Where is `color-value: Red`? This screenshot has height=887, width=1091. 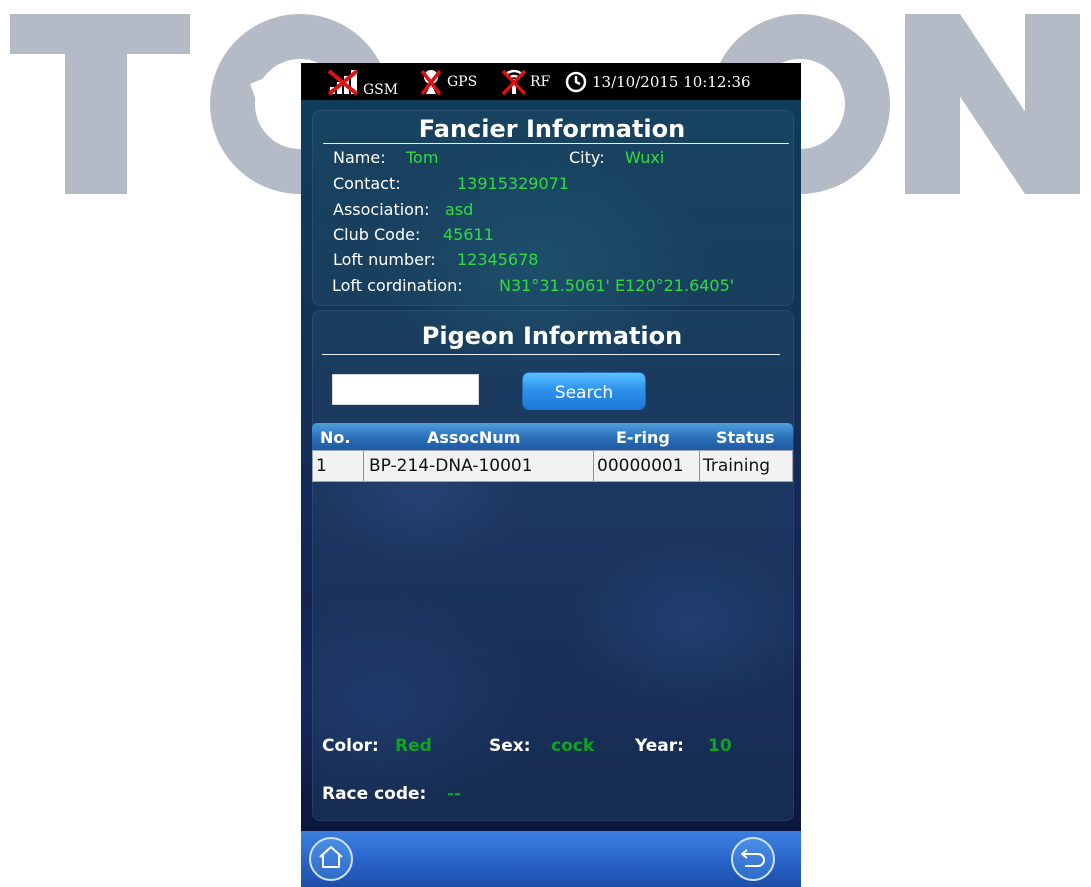
color-value: Red is located at coordinates (413, 746).